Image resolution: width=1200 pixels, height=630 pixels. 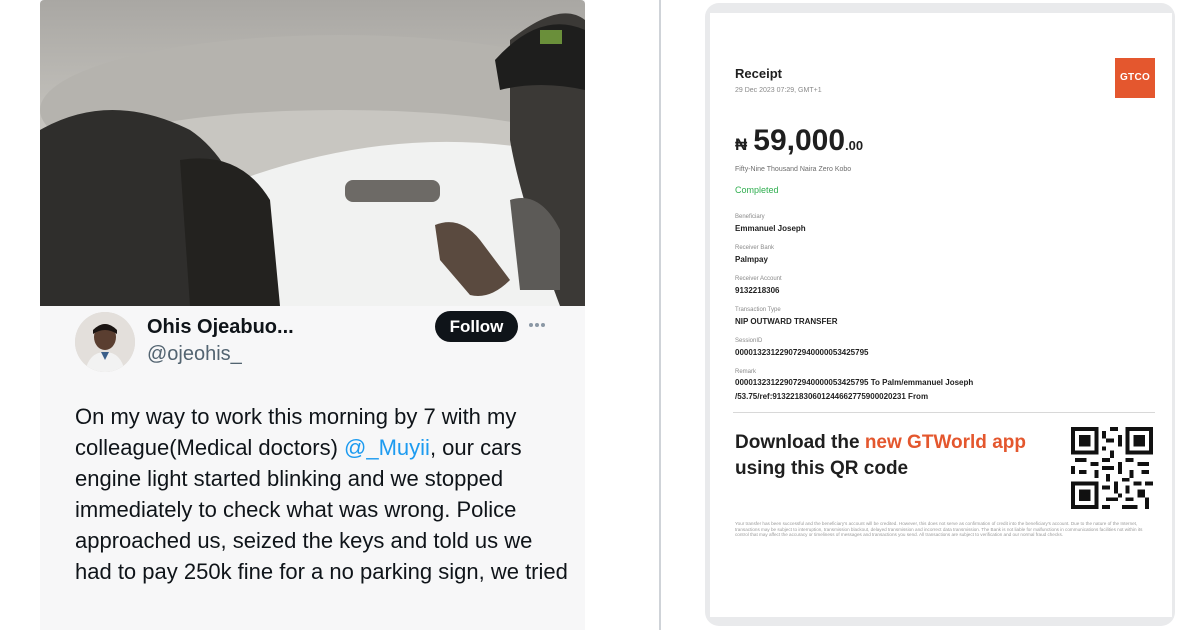 What do you see at coordinates (944, 412) in the screenshot?
I see `receipt-divider` at bounding box center [944, 412].